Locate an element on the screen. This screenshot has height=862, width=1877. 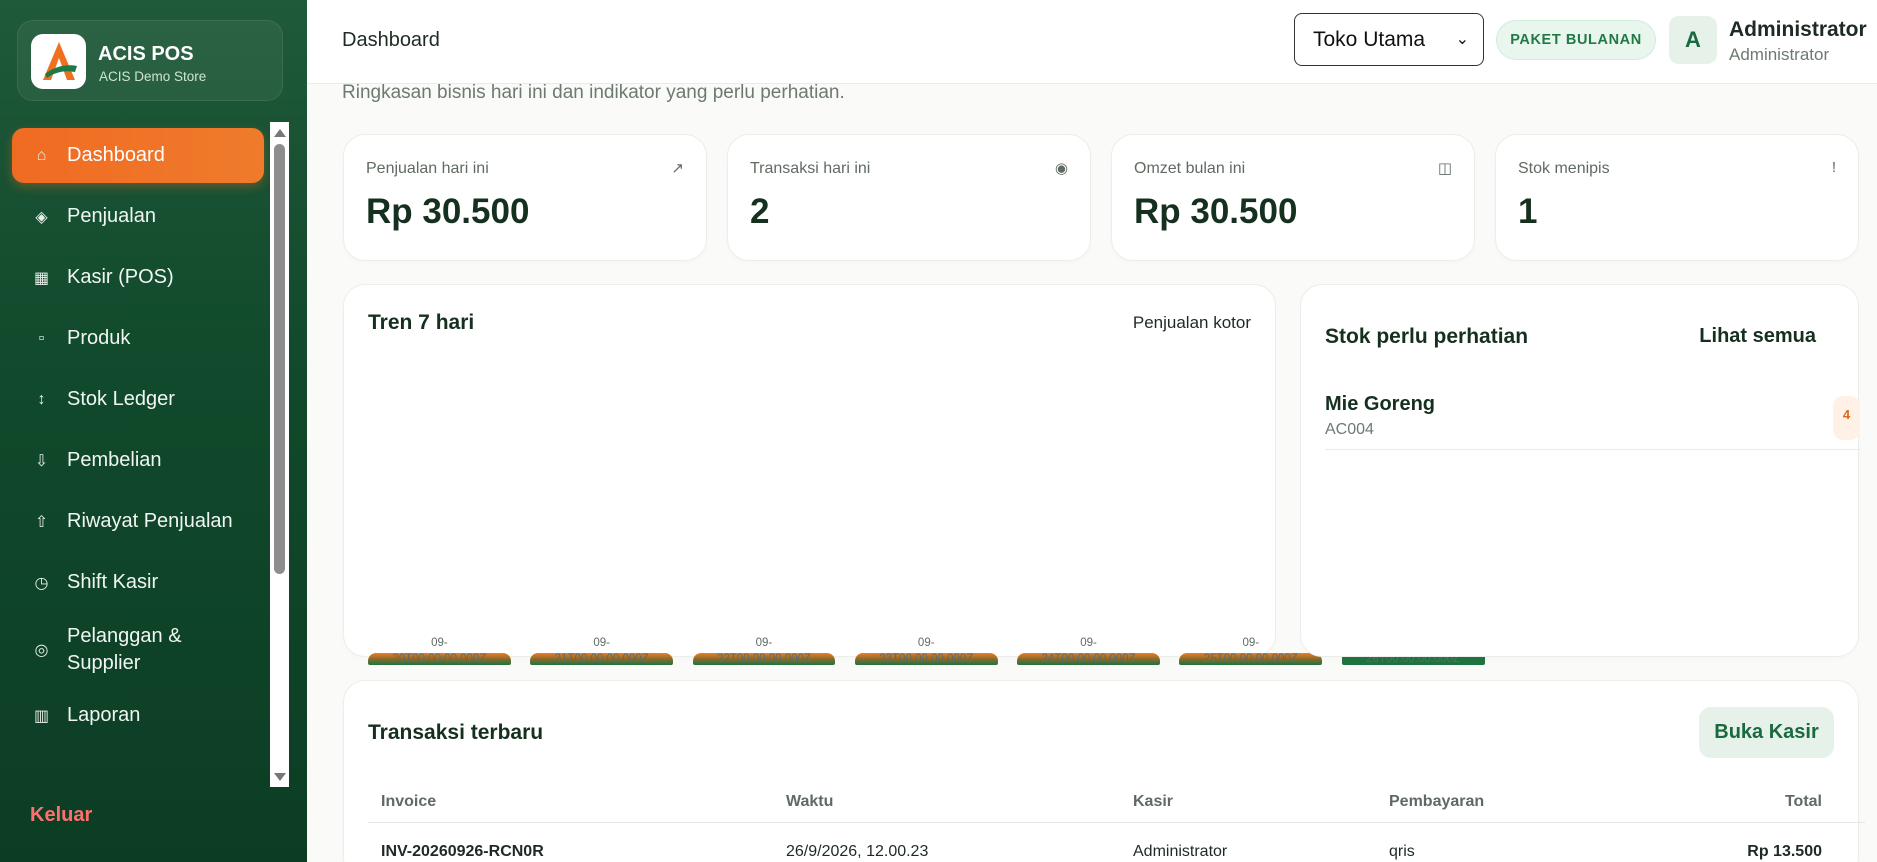
user-name: Administrator is located at coordinates (1798, 29).